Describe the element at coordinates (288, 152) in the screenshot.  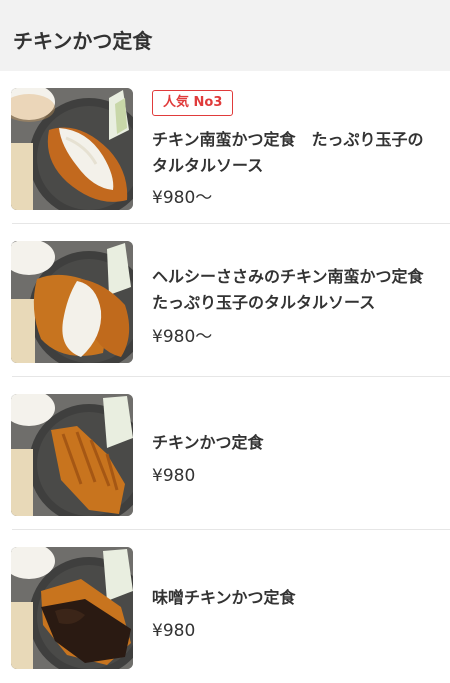
I see `menu-item-name: チキン南蛮かつ定食 たっぷり玉子のタルタルソース` at that location.